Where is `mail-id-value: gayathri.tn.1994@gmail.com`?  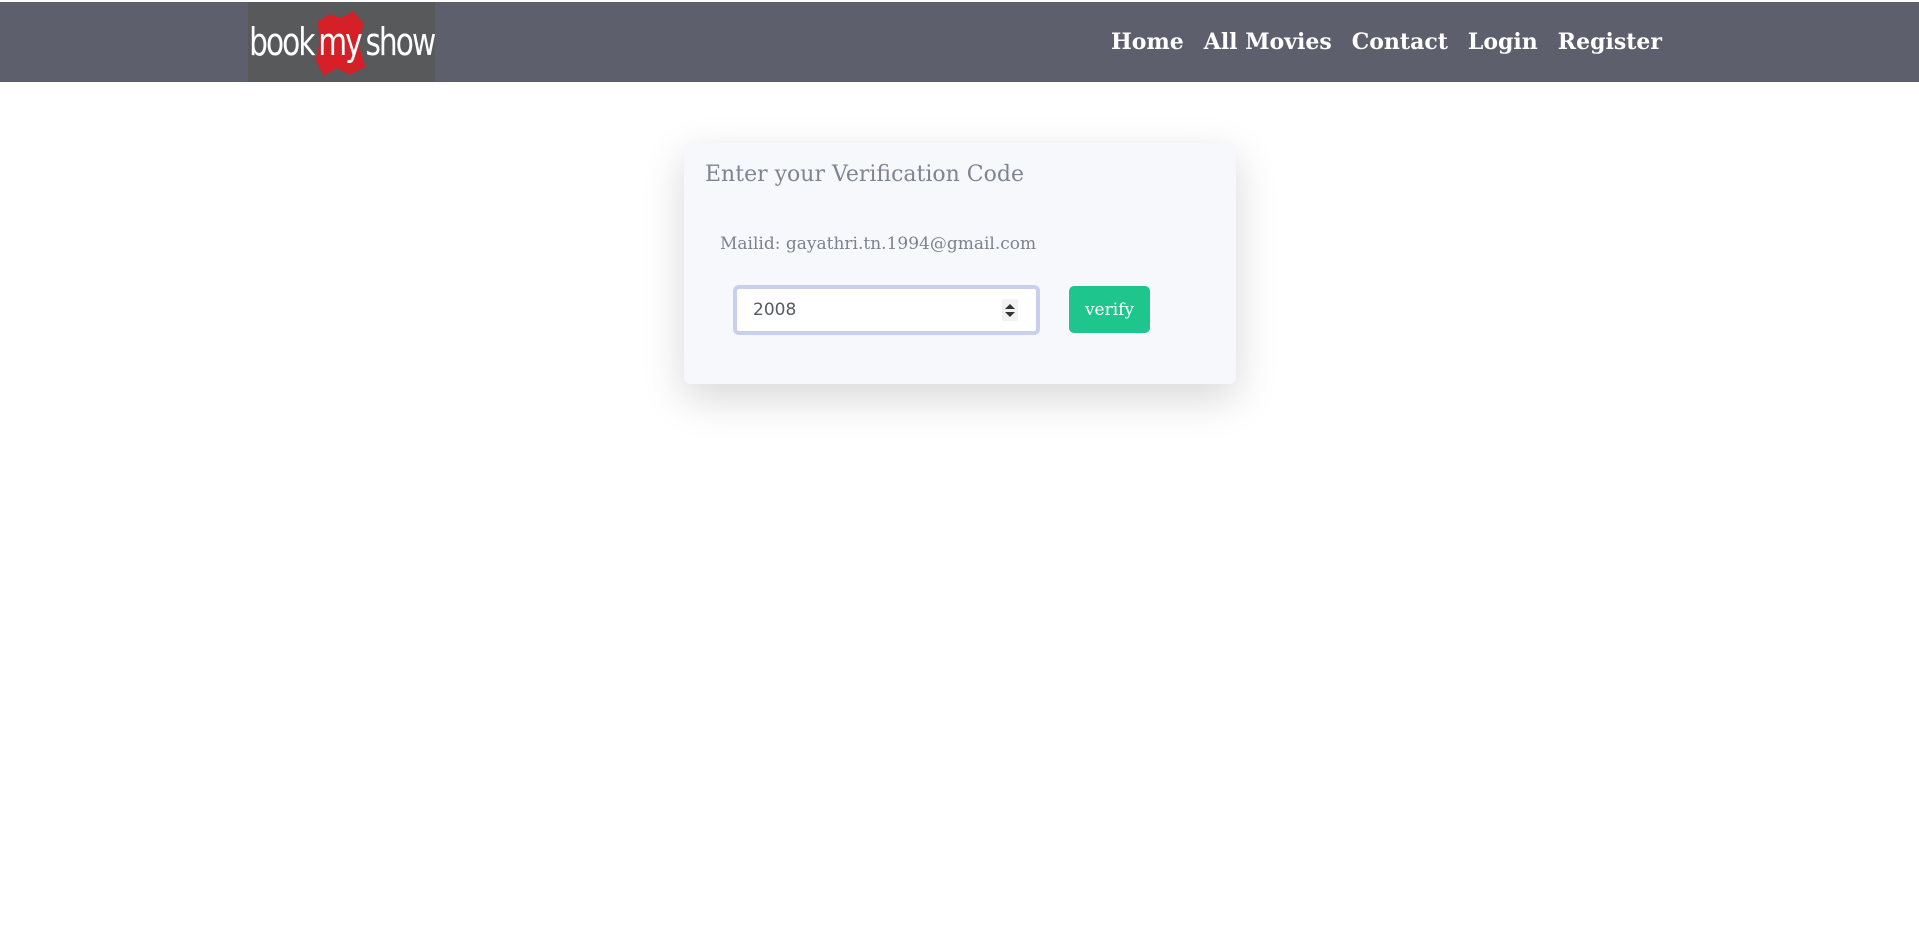
mail-id-value: gayathri.tn.1994@gmail.com is located at coordinates (911, 244).